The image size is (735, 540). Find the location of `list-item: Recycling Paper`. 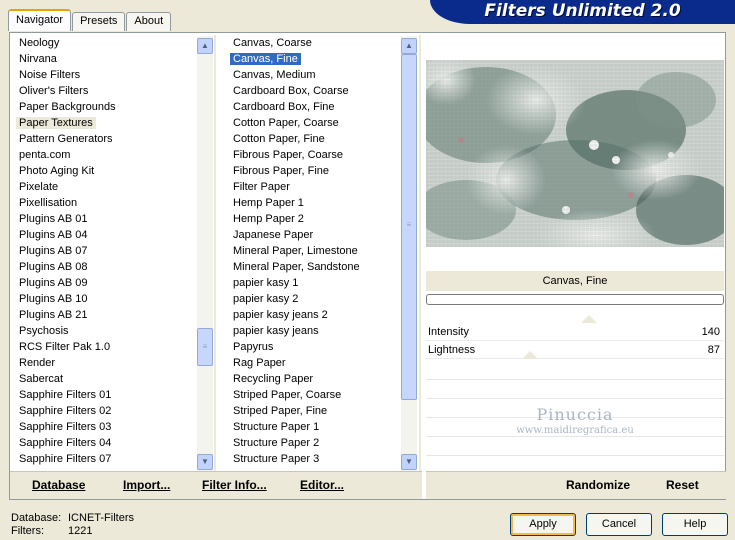

list-item: Recycling Paper is located at coordinates (314, 379).